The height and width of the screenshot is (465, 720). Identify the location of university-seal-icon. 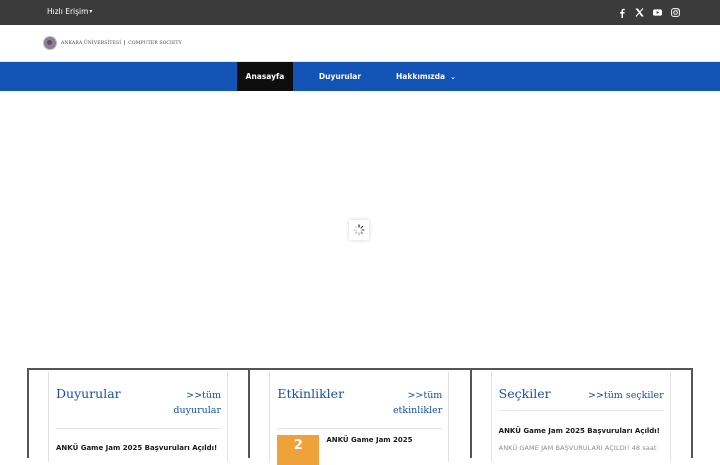
(50, 43).